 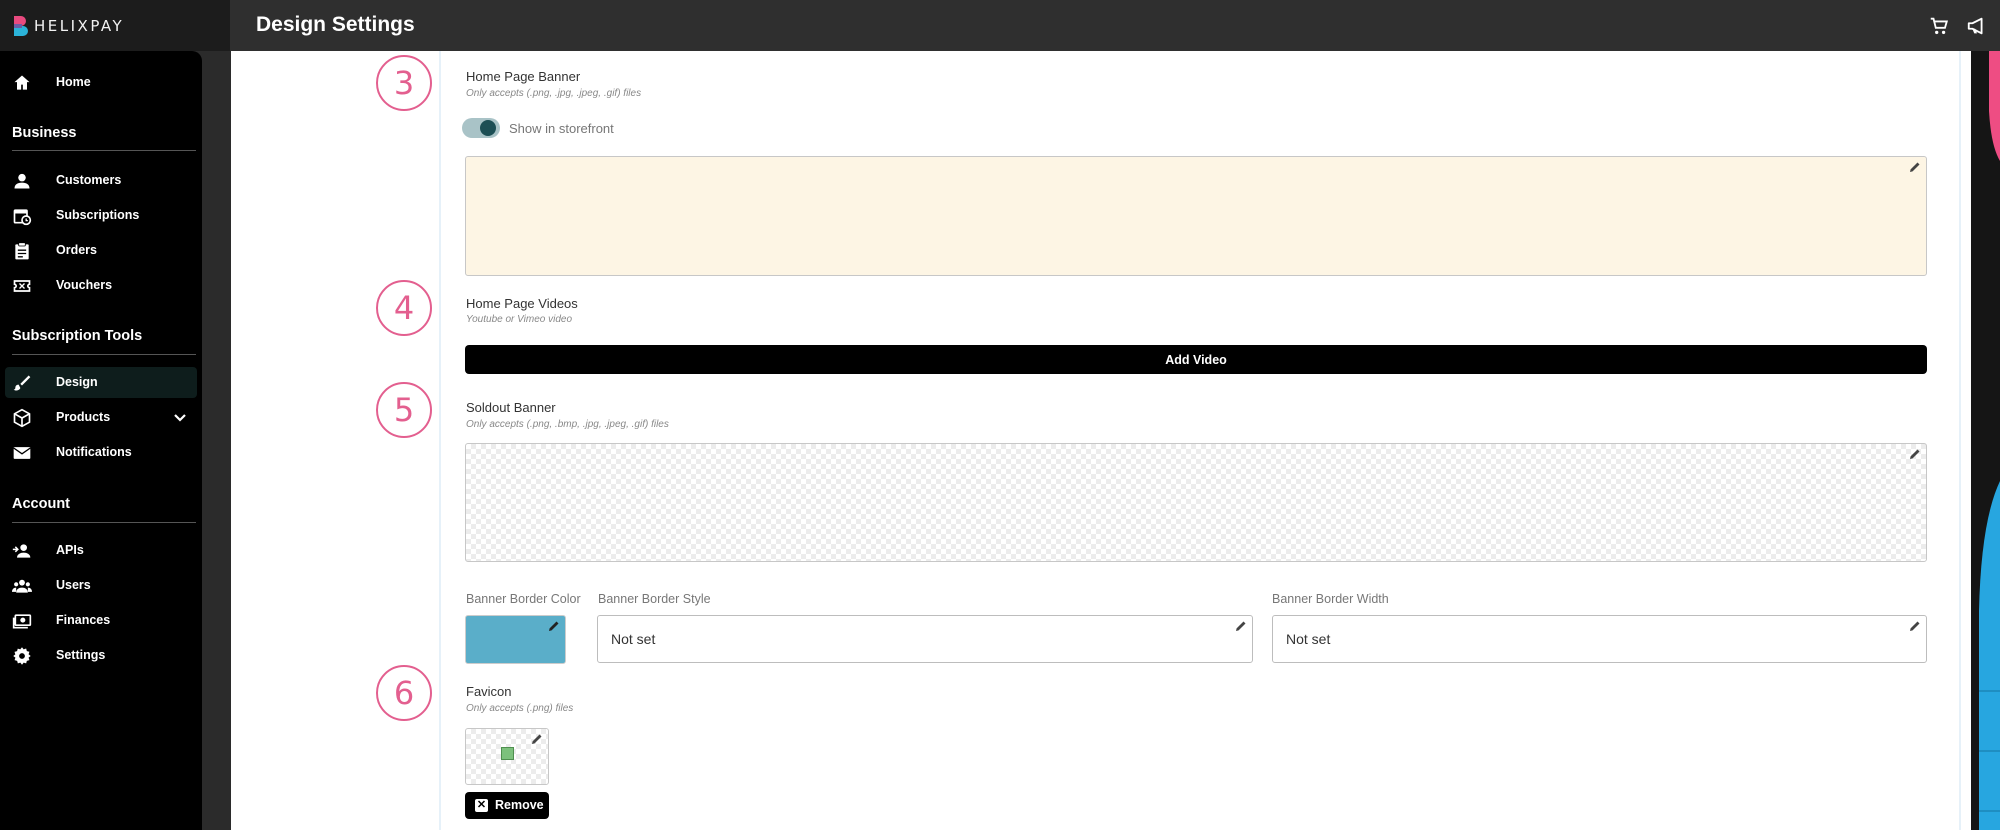 I want to click on clipboard-icon, so click(x=22, y=251).